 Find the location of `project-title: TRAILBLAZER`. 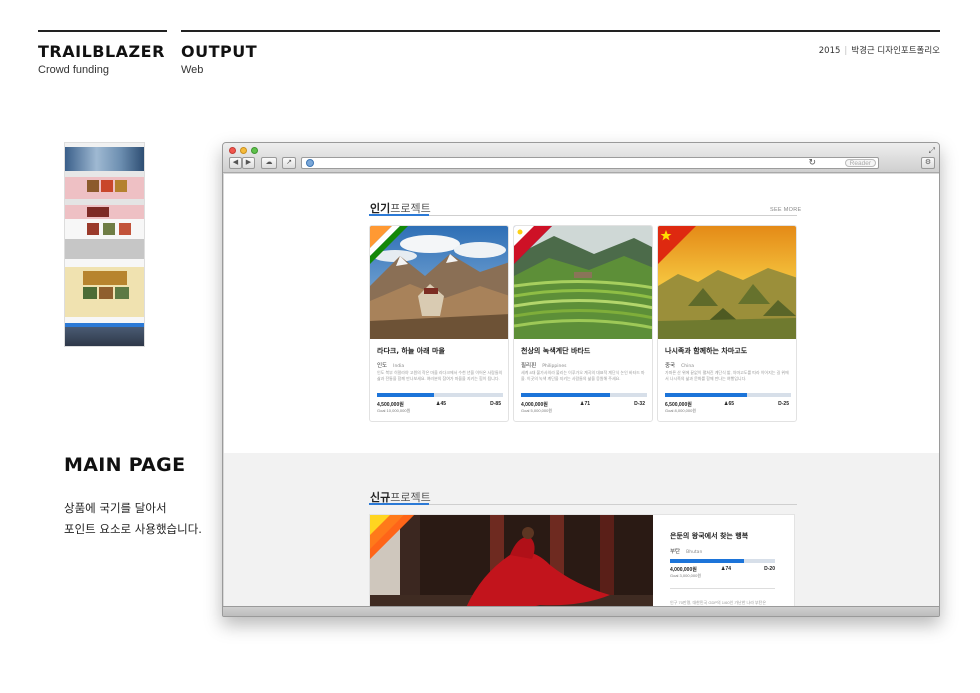

project-title: TRAILBLAZER is located at coordinates (101, 51).